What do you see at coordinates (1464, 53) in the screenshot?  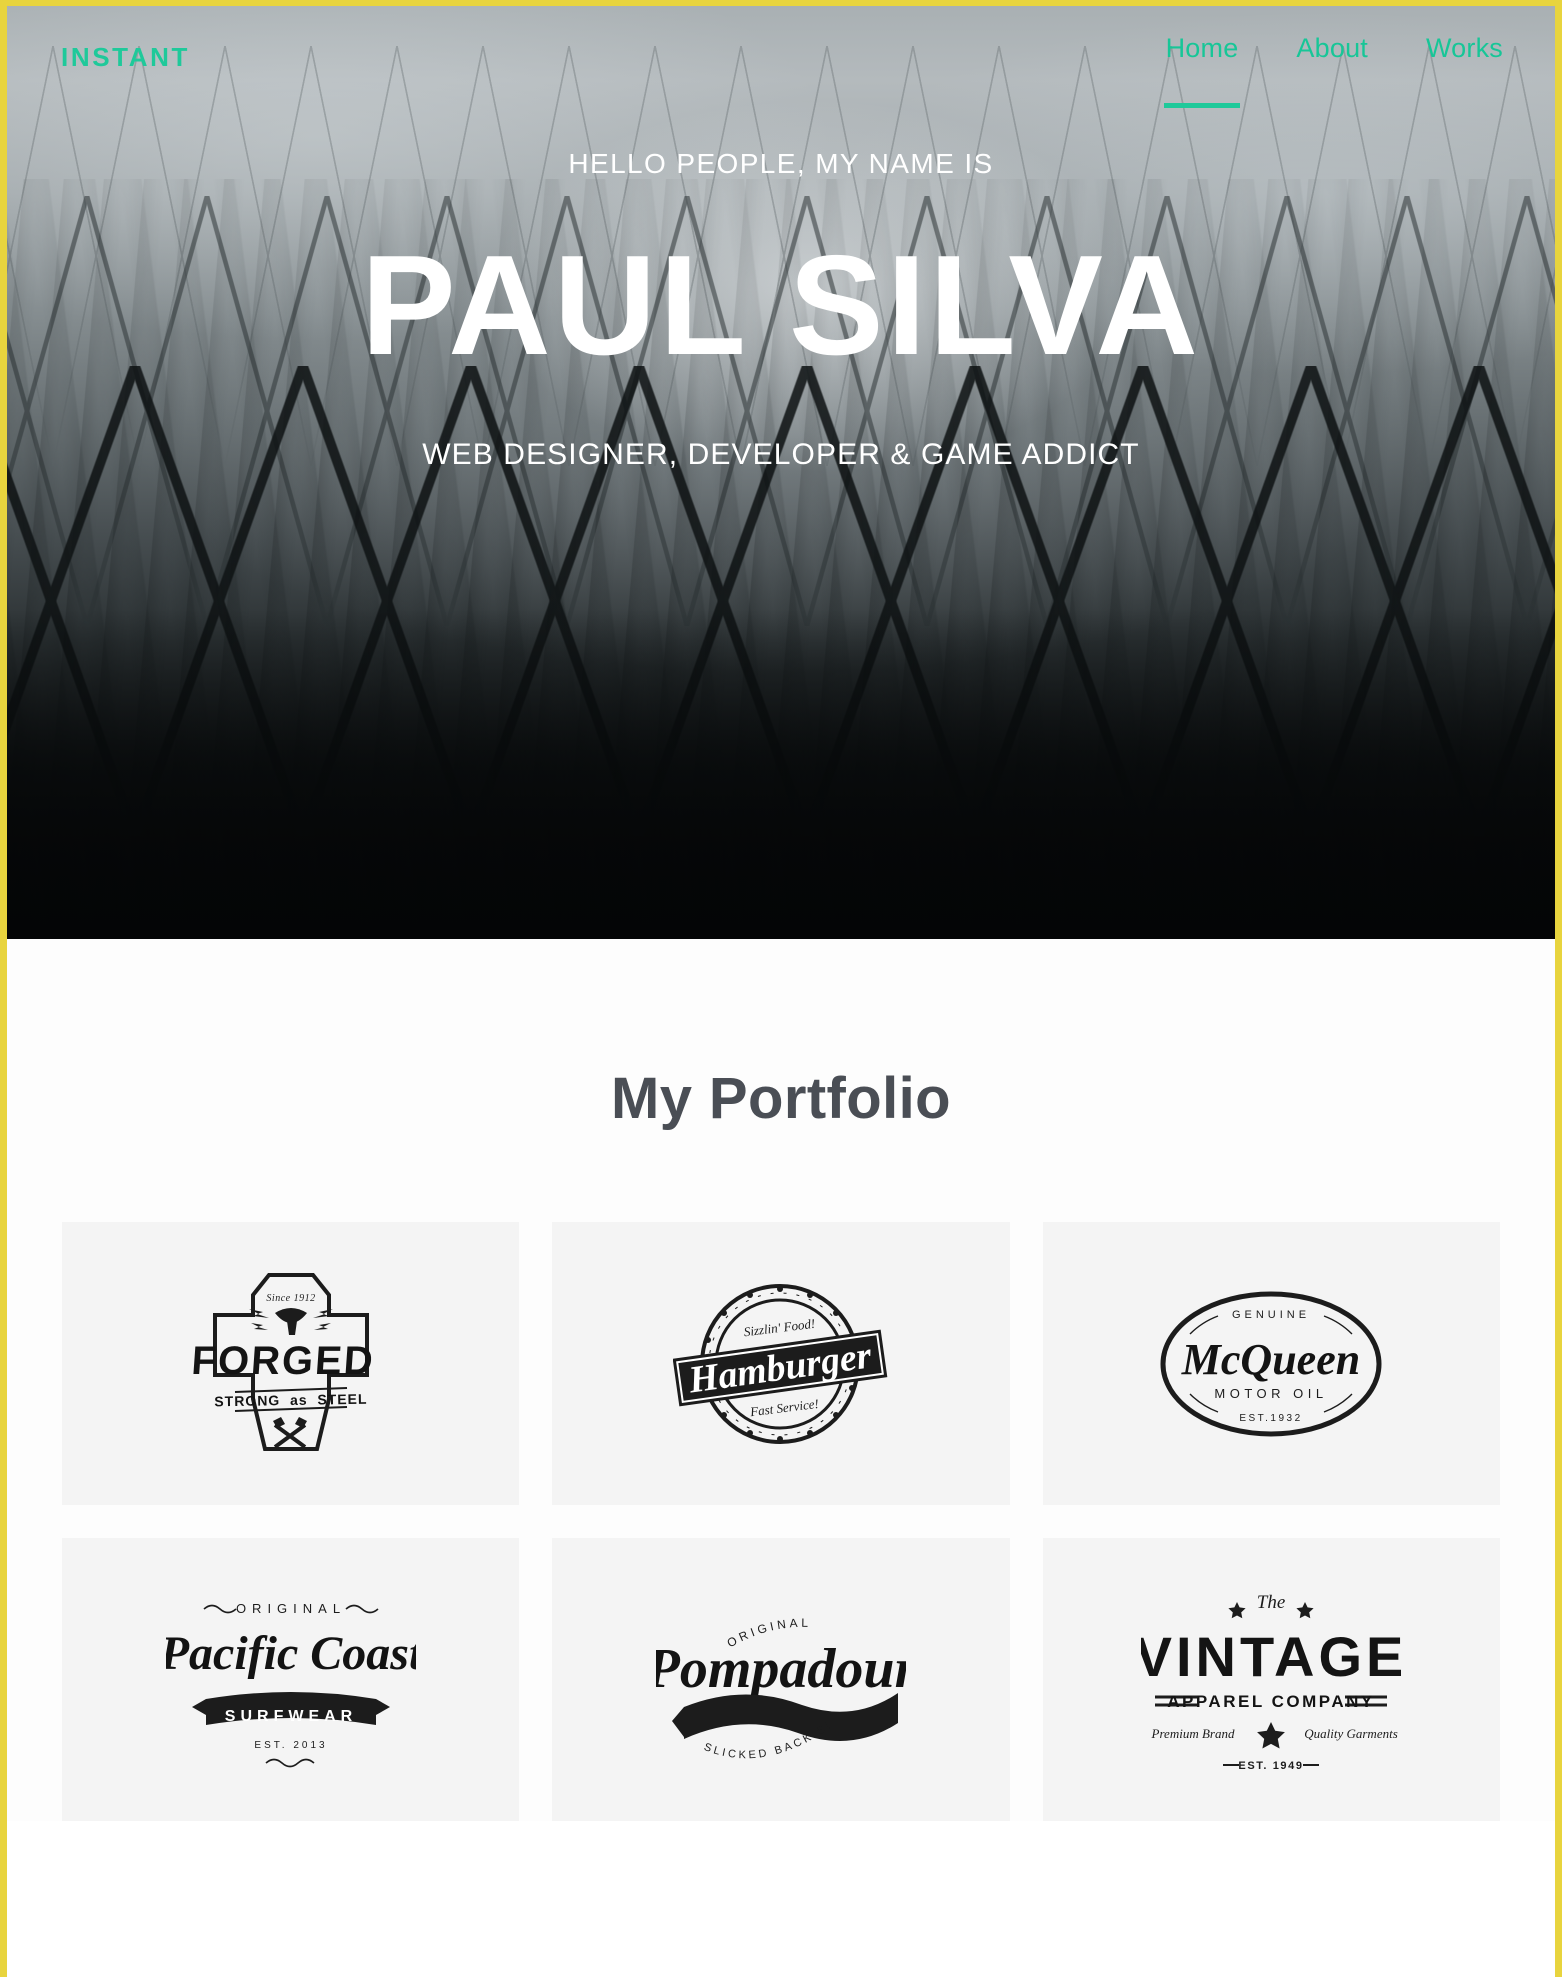 I see `nav-item-works: Works` at bounding box center [1464, 53].